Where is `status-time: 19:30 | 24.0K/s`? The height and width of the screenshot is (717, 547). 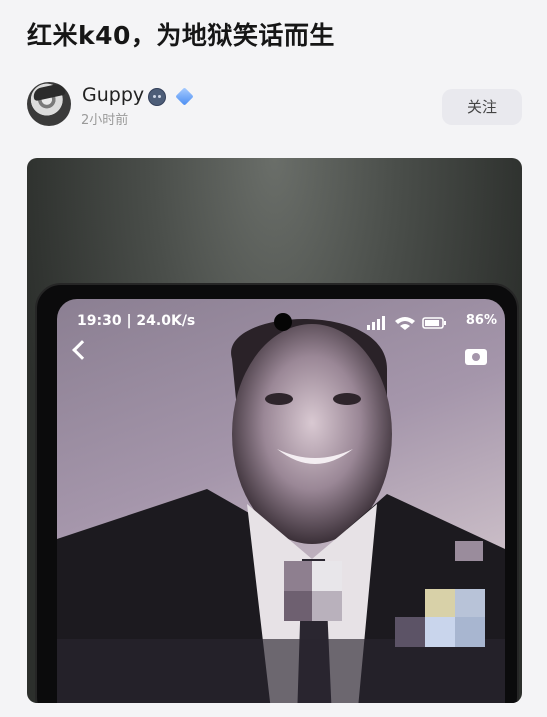
status-time: 19:30 | 24.0K/s is located at coordinates (136, 321).